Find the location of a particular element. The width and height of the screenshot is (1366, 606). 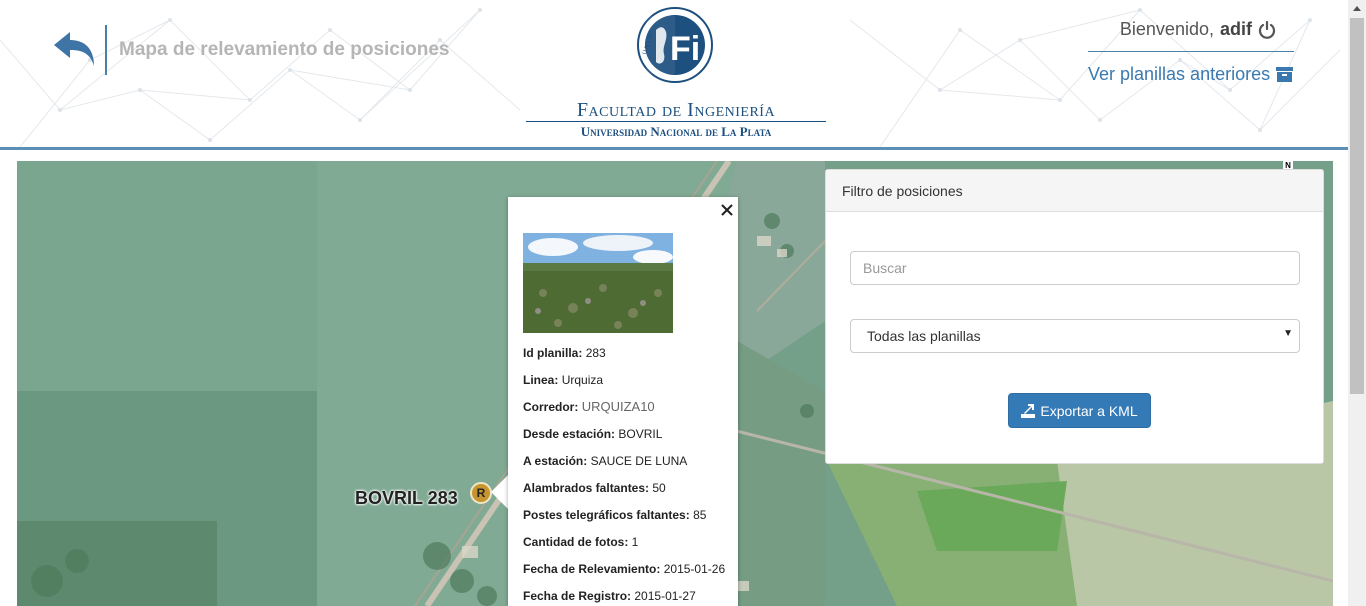

sheets-select: Todas las planillas ▼ is located at coordinates (1075, 336).